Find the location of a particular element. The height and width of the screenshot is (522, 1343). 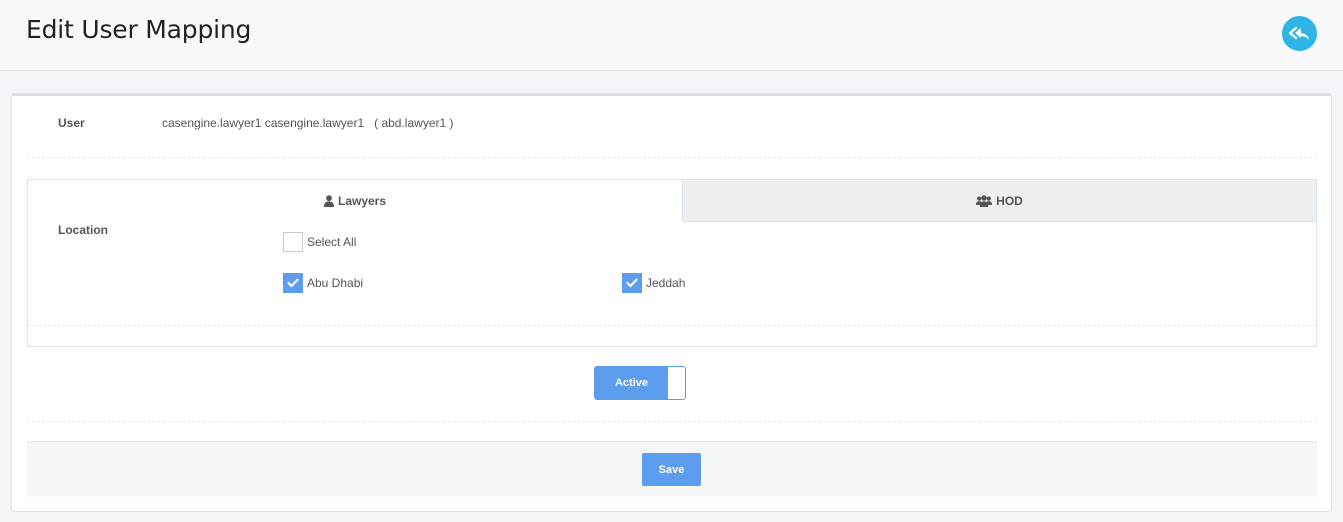

abu-dhabi-box is located at coordinates (293, 283).